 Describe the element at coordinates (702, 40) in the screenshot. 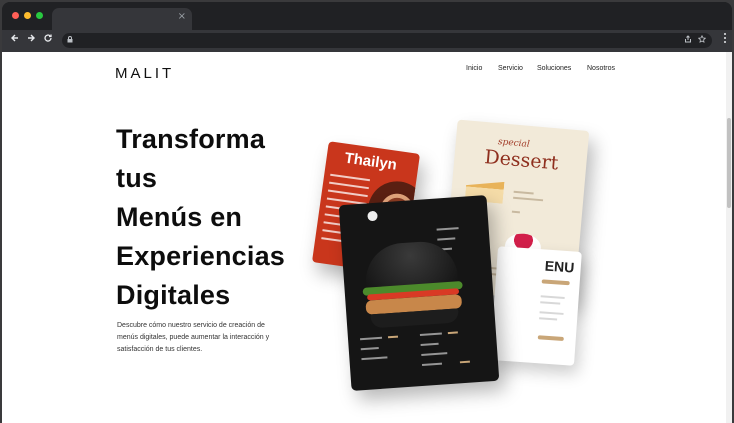

I see `star-icon` at that location.